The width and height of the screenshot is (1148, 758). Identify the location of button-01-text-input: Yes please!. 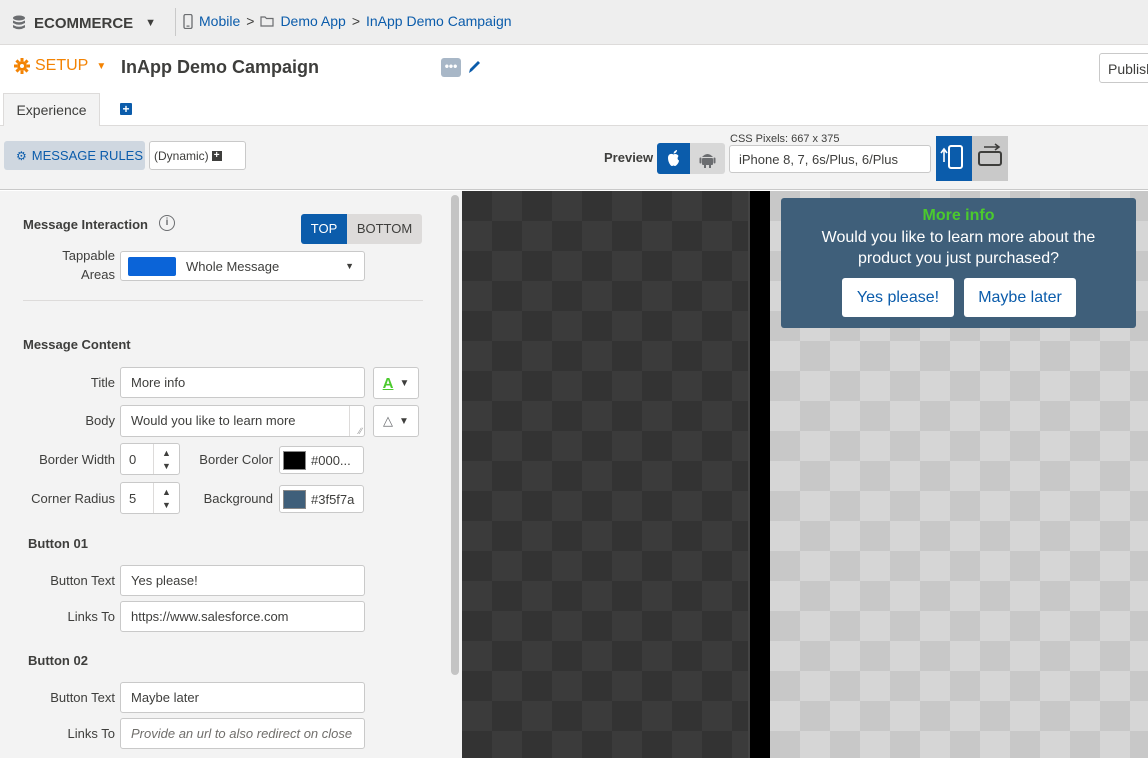
(242, 580).